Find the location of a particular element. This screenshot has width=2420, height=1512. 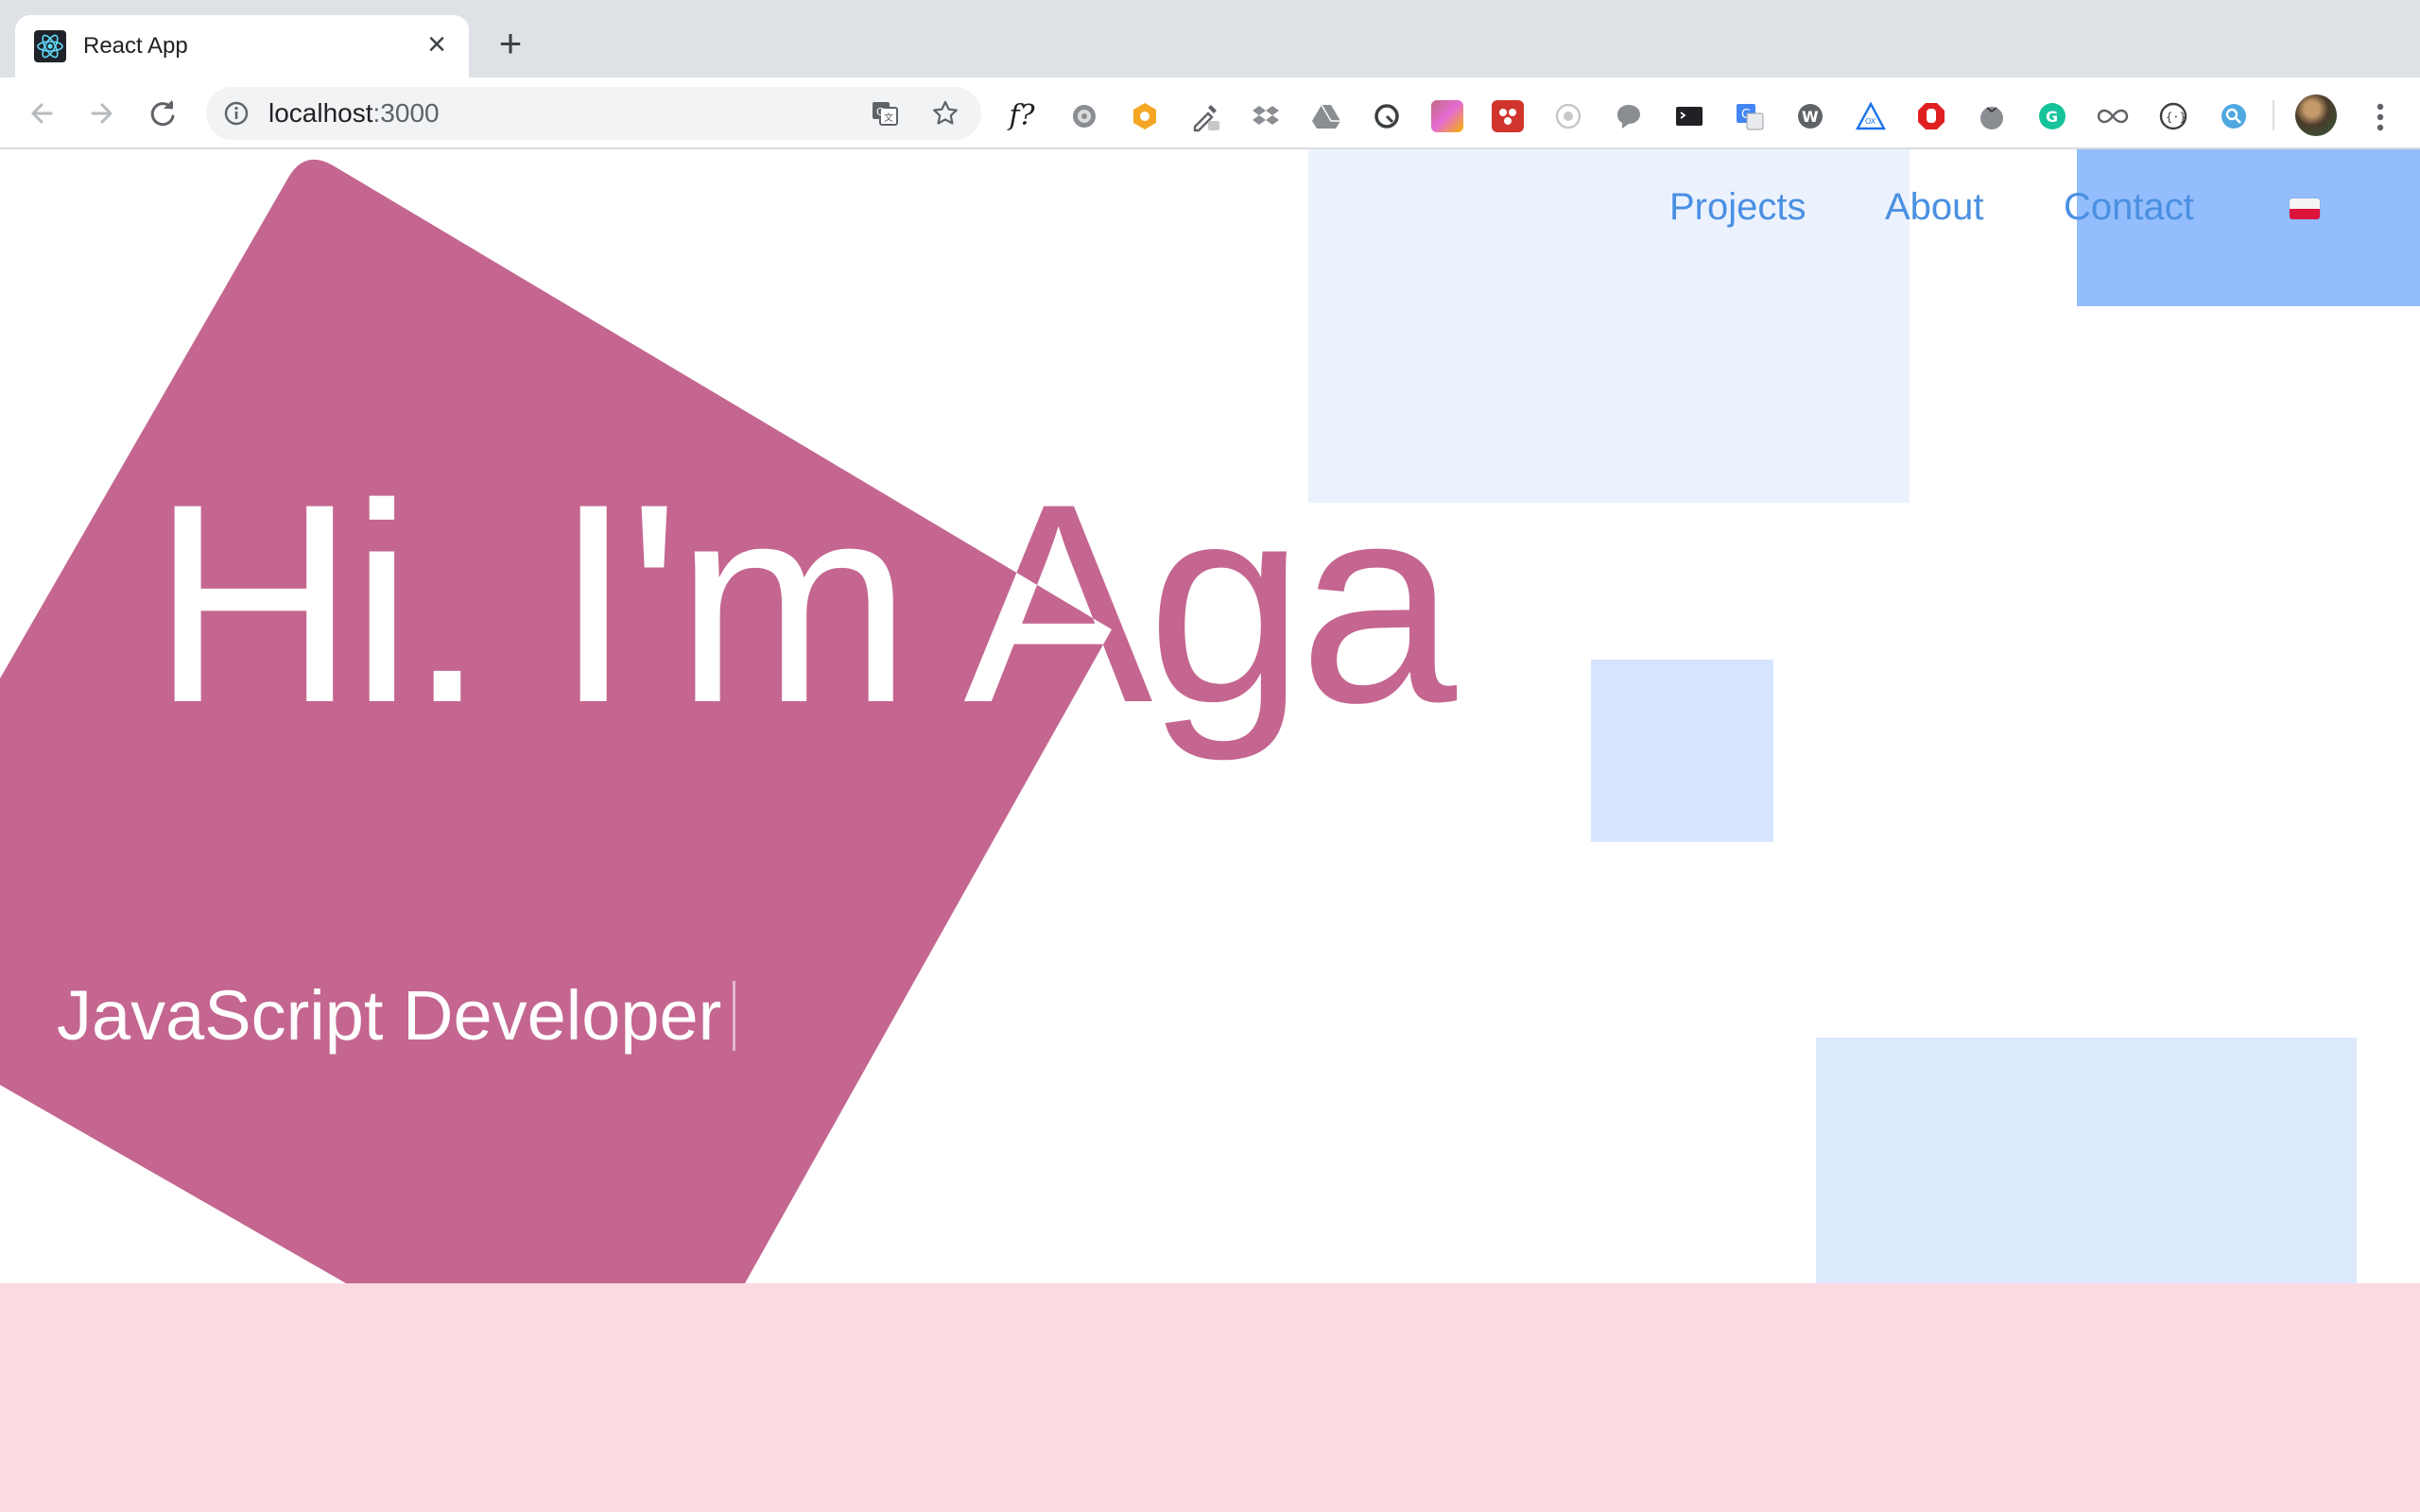

translate-icon: G文 is located at coordinates (885, 113).